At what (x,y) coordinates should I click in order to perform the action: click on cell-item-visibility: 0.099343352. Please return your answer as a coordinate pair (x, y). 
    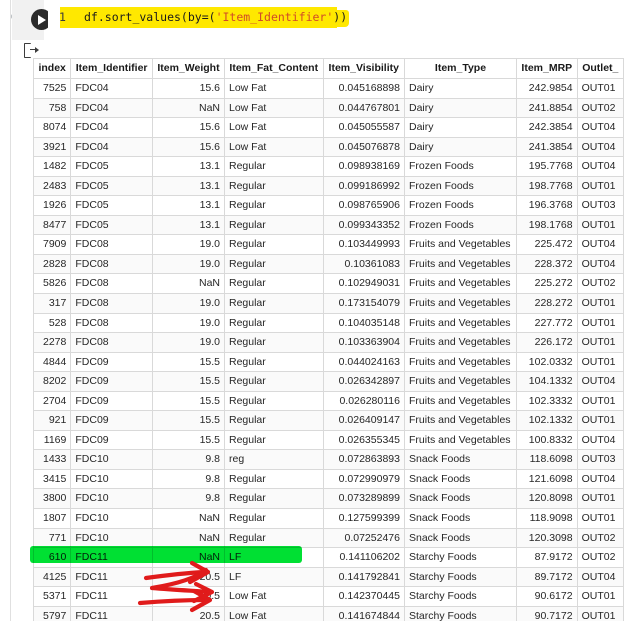
    Looking at the image, I should click on (363, 225).